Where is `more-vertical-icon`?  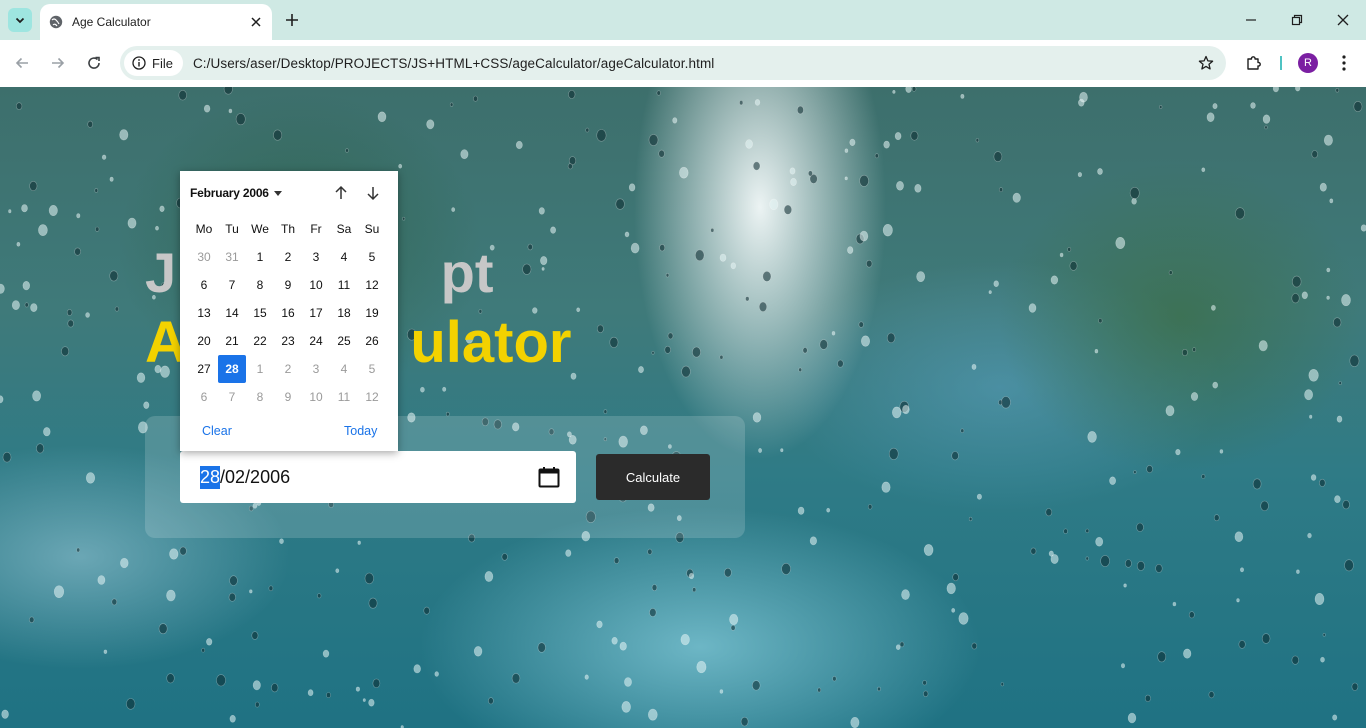
more-vertical-icon is located at coordinates (1344, 63).